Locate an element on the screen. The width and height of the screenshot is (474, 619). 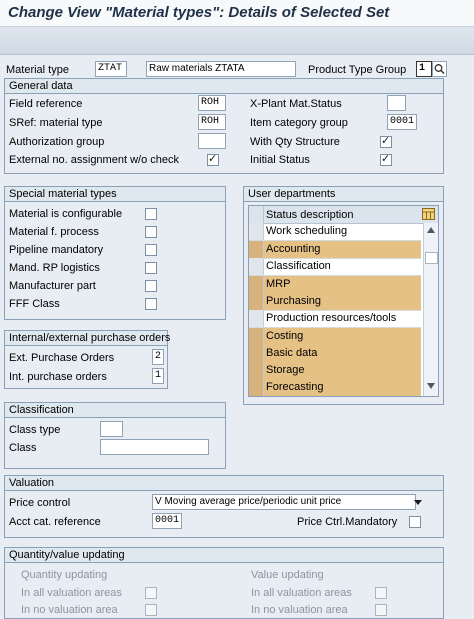
general-data-heading: General data is located at coordinates (224, 86).